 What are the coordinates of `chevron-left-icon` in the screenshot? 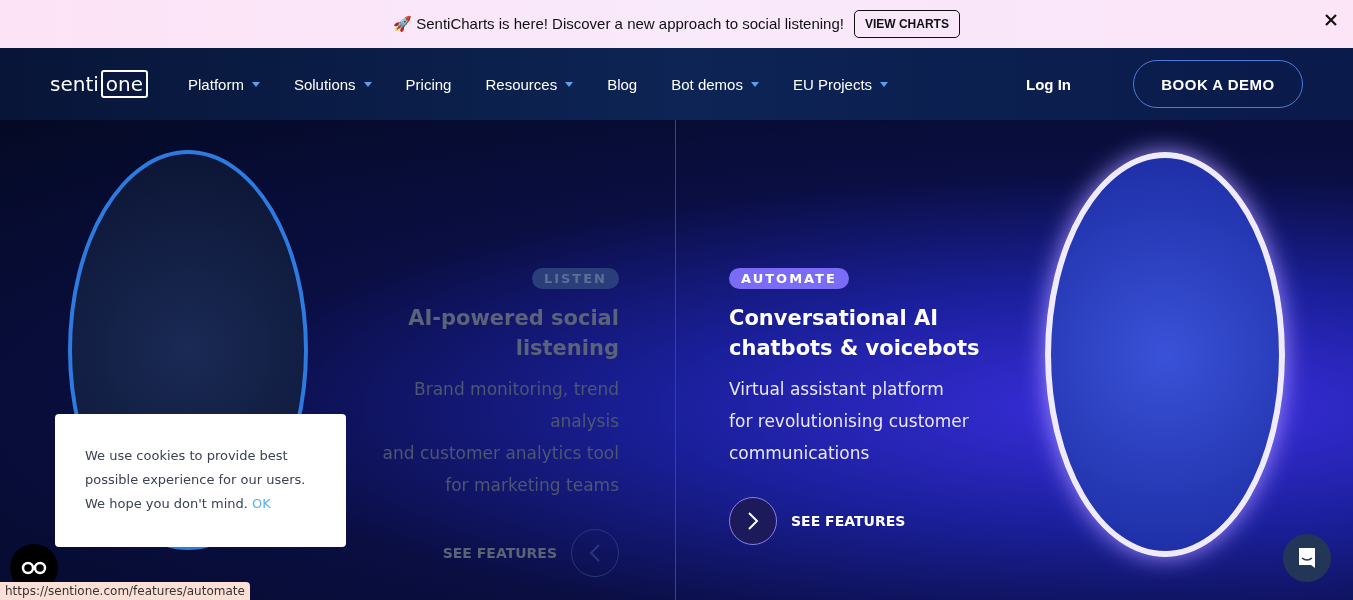 It's located at (595, 553).